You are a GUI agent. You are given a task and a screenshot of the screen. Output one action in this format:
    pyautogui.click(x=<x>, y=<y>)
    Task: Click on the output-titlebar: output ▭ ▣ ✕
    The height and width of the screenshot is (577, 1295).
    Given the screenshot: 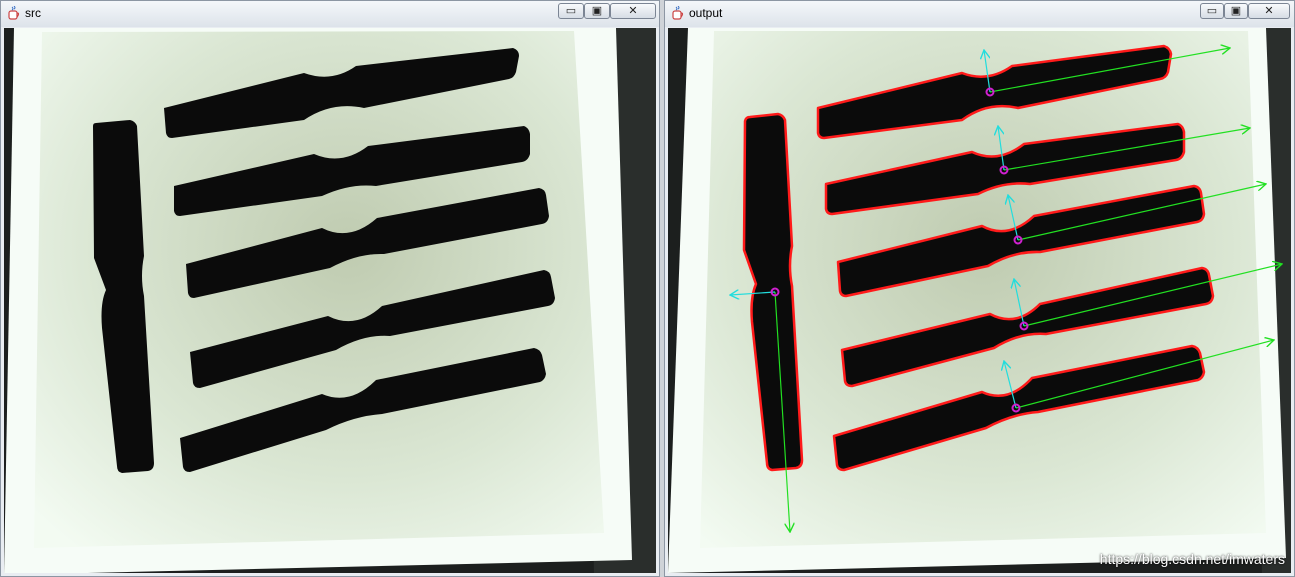 What is the action you would take?
    pyautogui.click(x=979, y=14)
    